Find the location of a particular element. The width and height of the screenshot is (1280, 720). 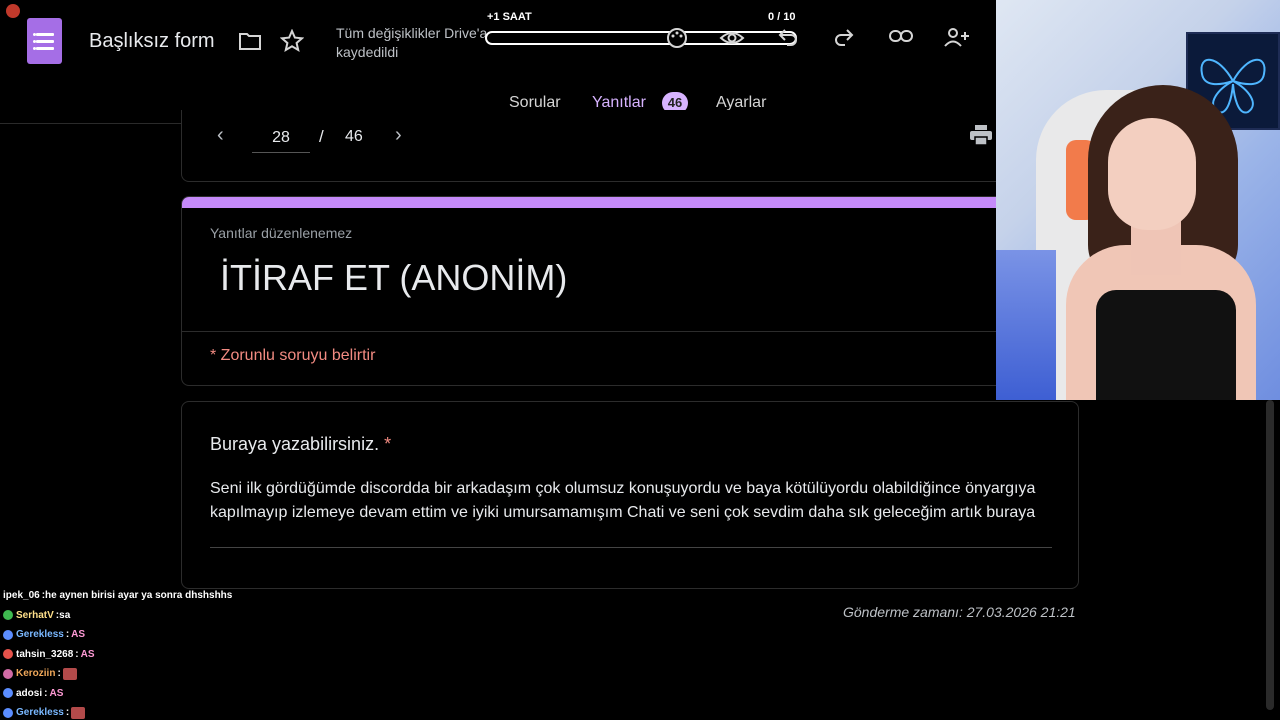

previous-response-icon: ‹ is located at coordinates (220, 135).